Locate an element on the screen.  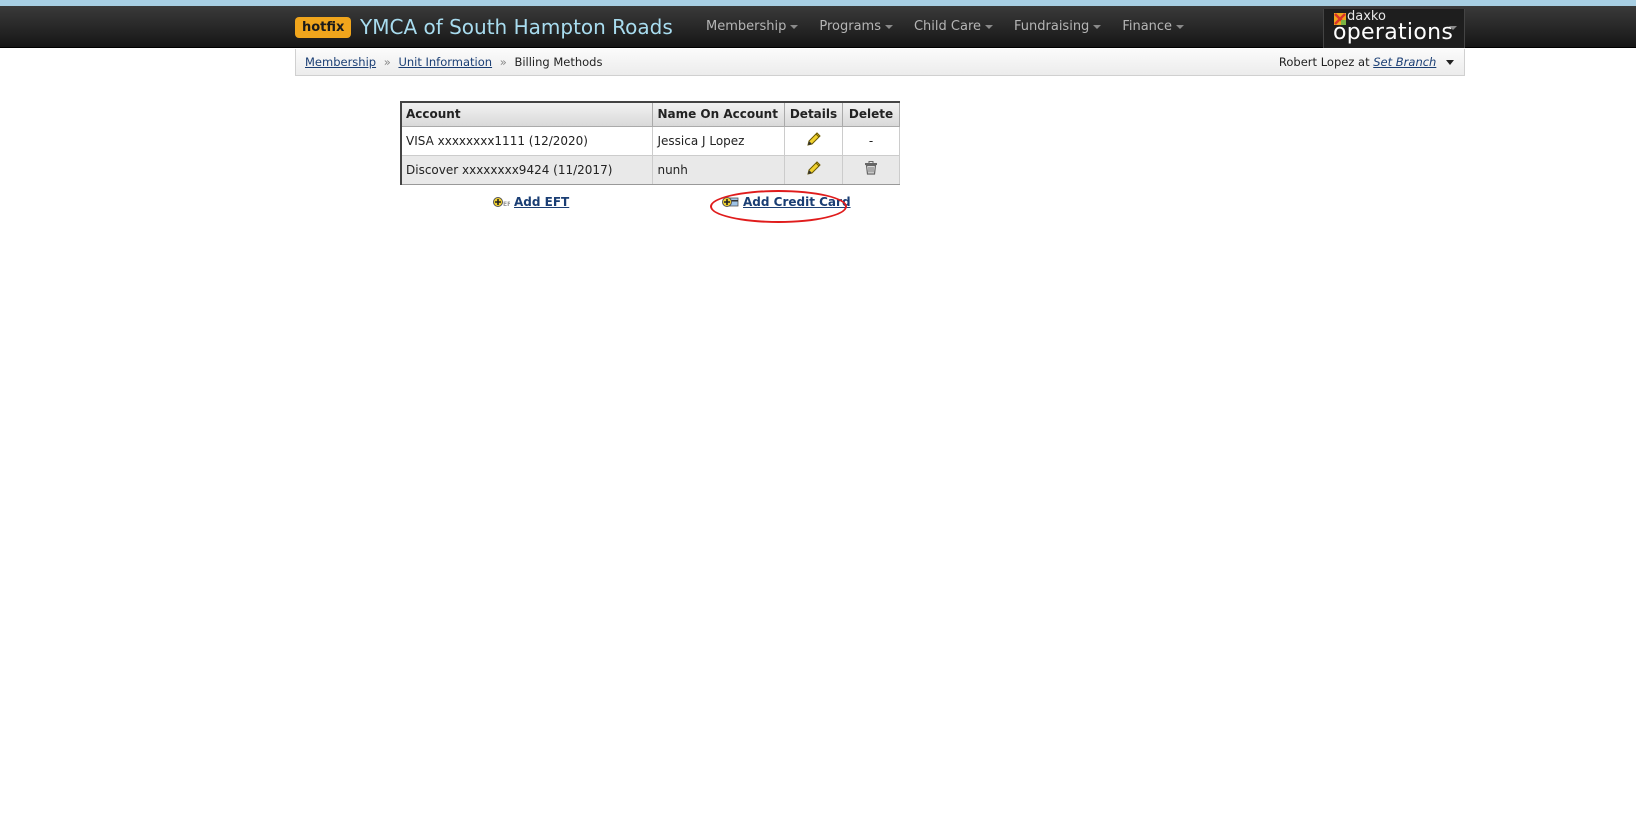
menu-fundraising: Fundraising is located at coordinates (1058, 27).